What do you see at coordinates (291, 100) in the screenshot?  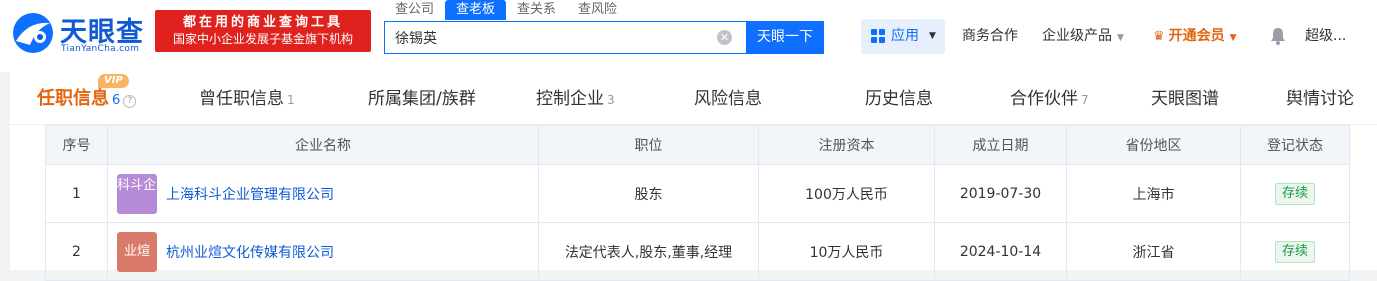 I see `tab-count: 1` at bounding box center [291, 100].